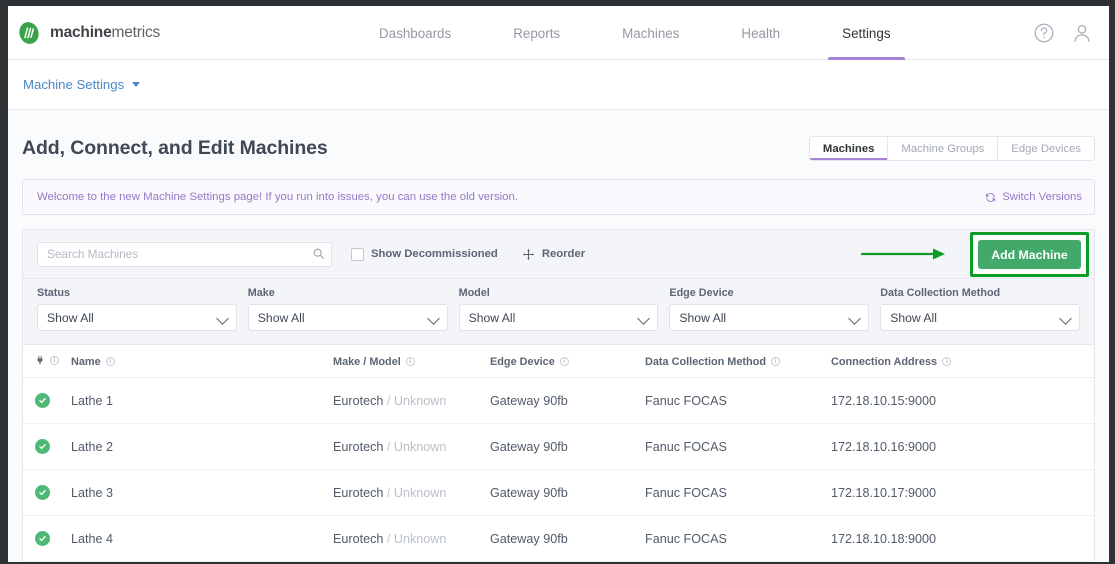 The width and height of the screenshot is (1115, 564). Describe the element at coordinates (474, 293) in the screenshot. I see `filter-model-label: Model` at that location.